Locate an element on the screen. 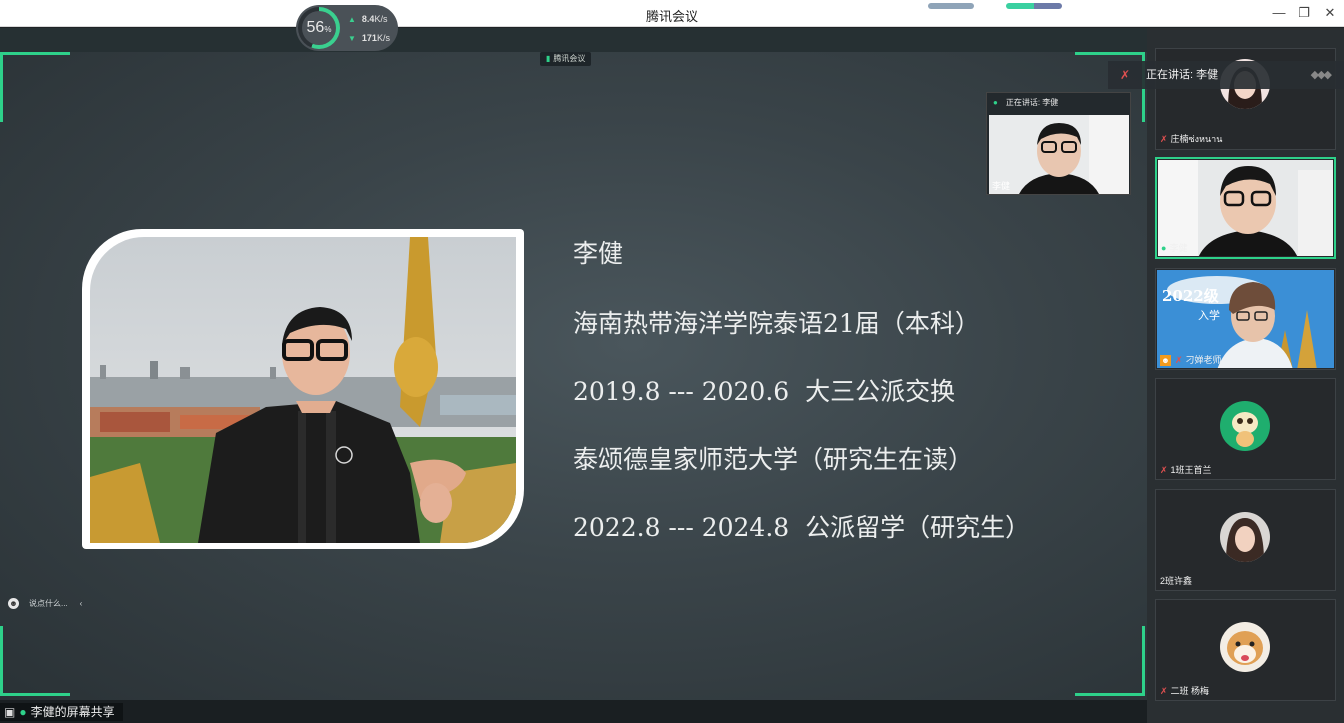 The image size is (1344, 723). participant-tile: 2班许鑫 is located at coordinates (1245, 540).